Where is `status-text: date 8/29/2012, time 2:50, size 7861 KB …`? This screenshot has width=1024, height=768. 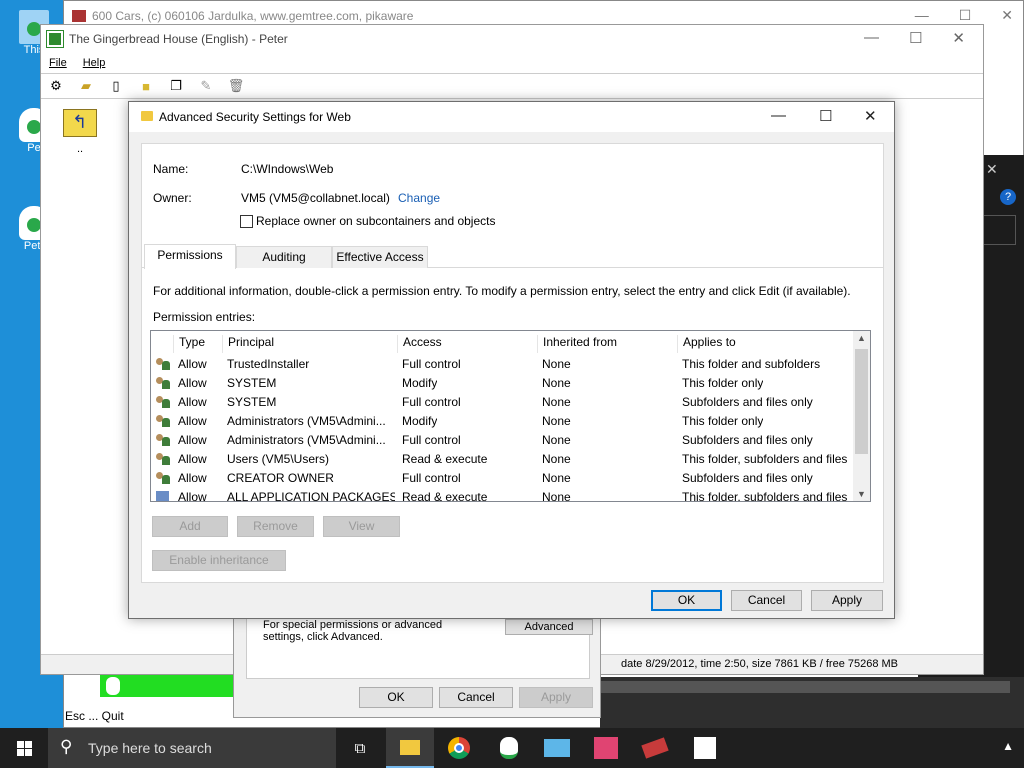
status-text: date 8/29/2012, time 2:50, size 7861 KB … is located at coordinates (760, 664).